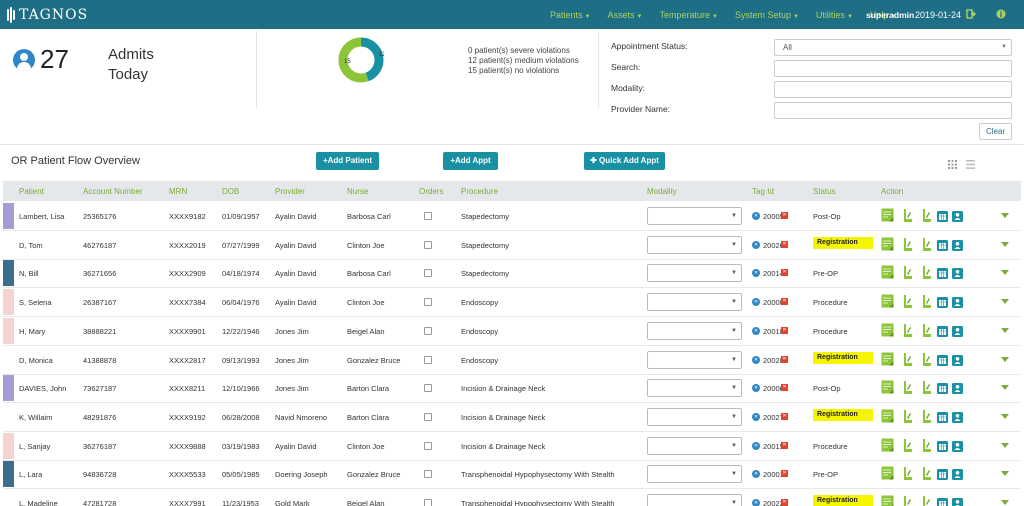 This screenshot has width=1024, height=506. I want to click on patient-name: Lambert, Lisa, so click(41, 216).